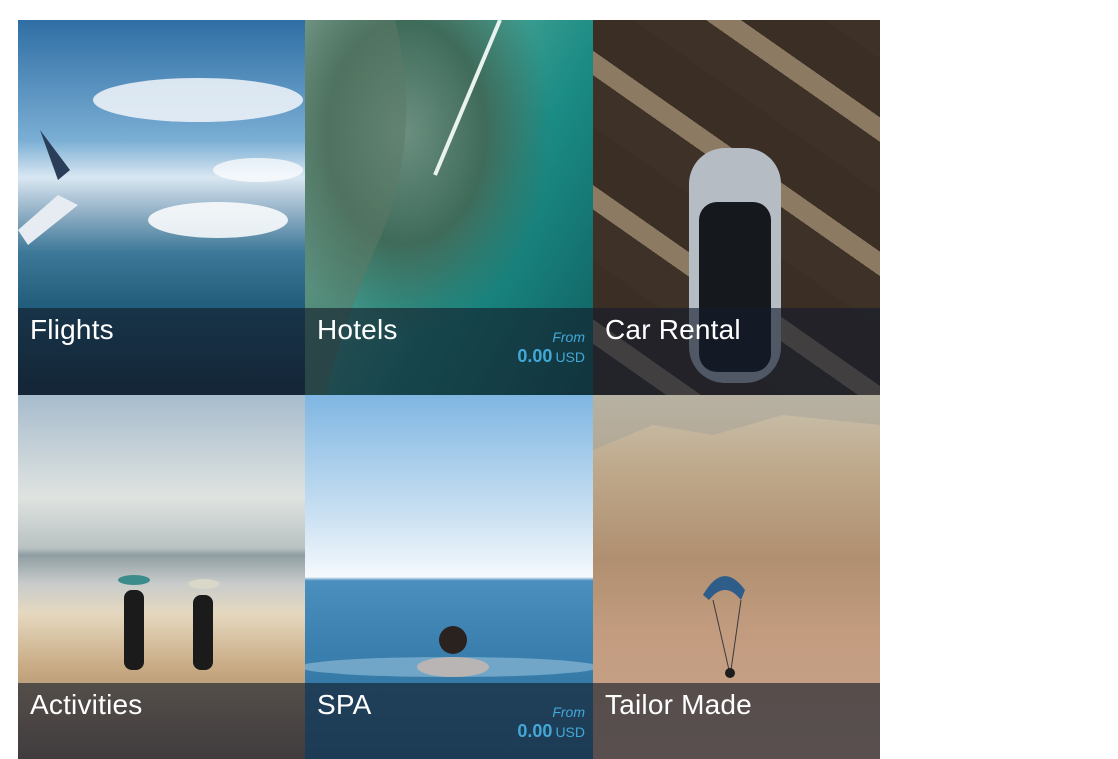 This screenshot has height=759, width=1118. What do you see at coordinates (736, 577) in the screenshot?
I see `tile-tailor-made: Tailor Made` at bounding box center [736, 577].